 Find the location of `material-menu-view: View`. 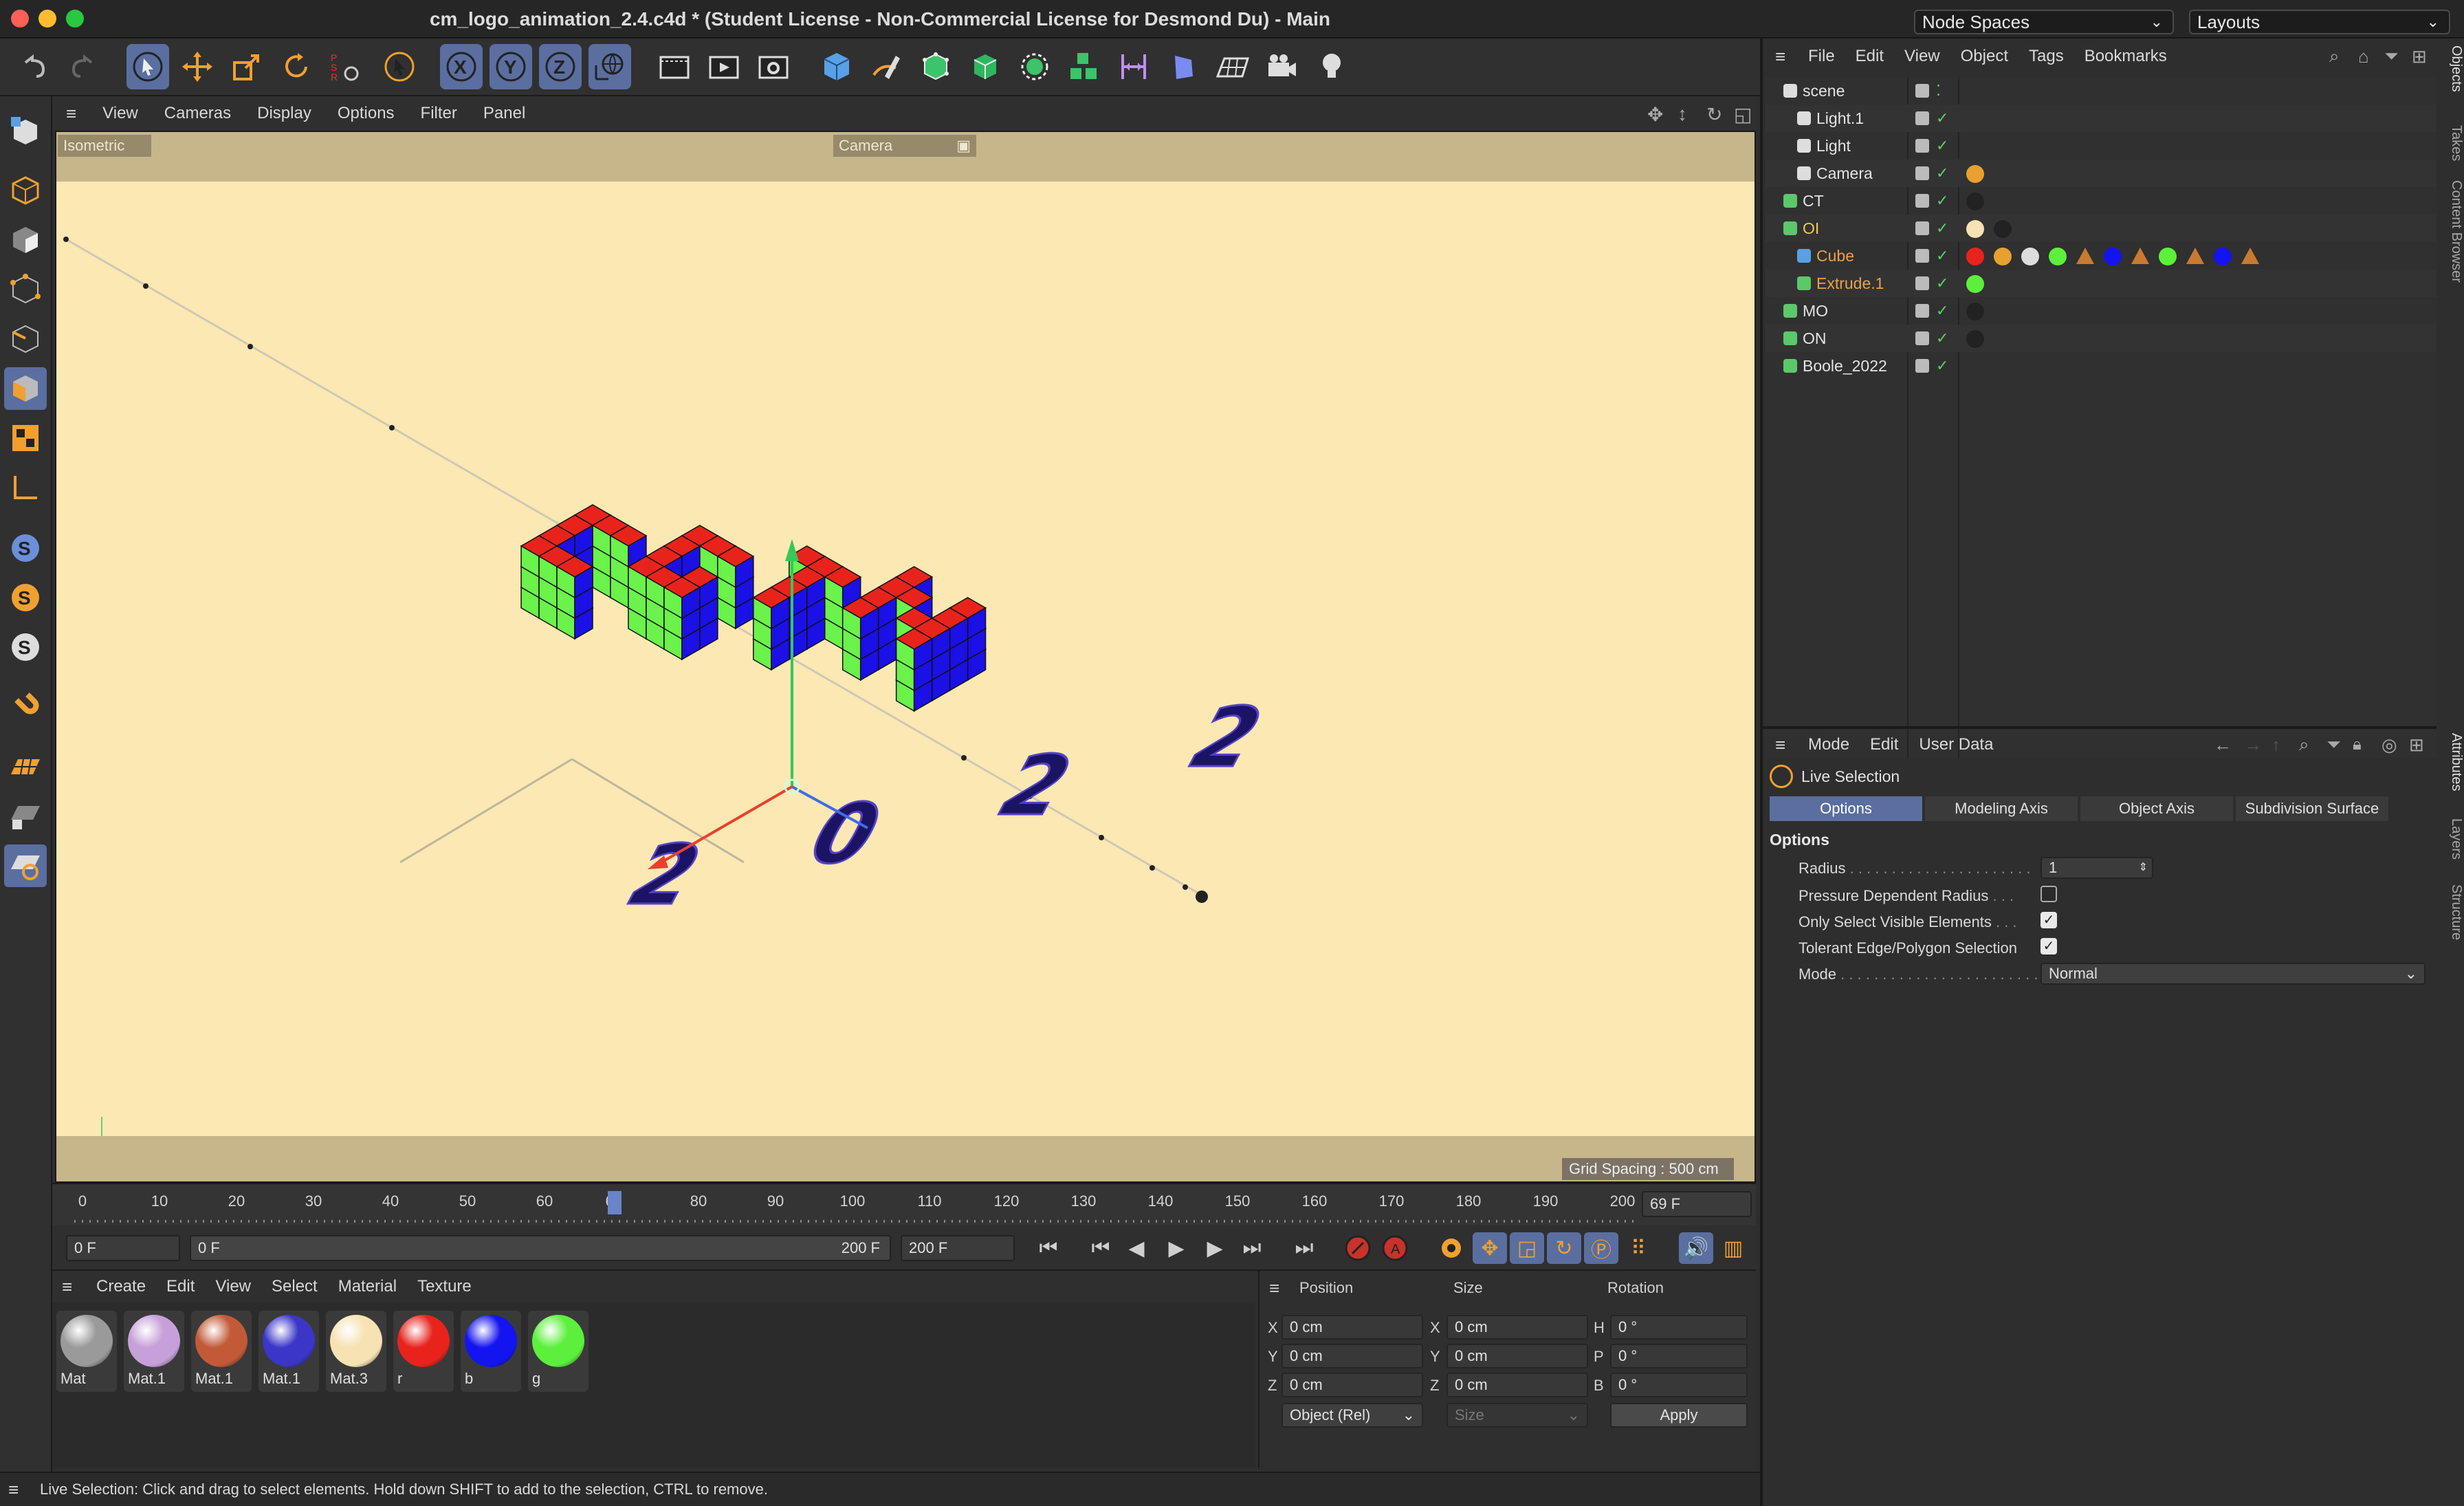

material-menu-view: View is located at coordinates (233, 1286).